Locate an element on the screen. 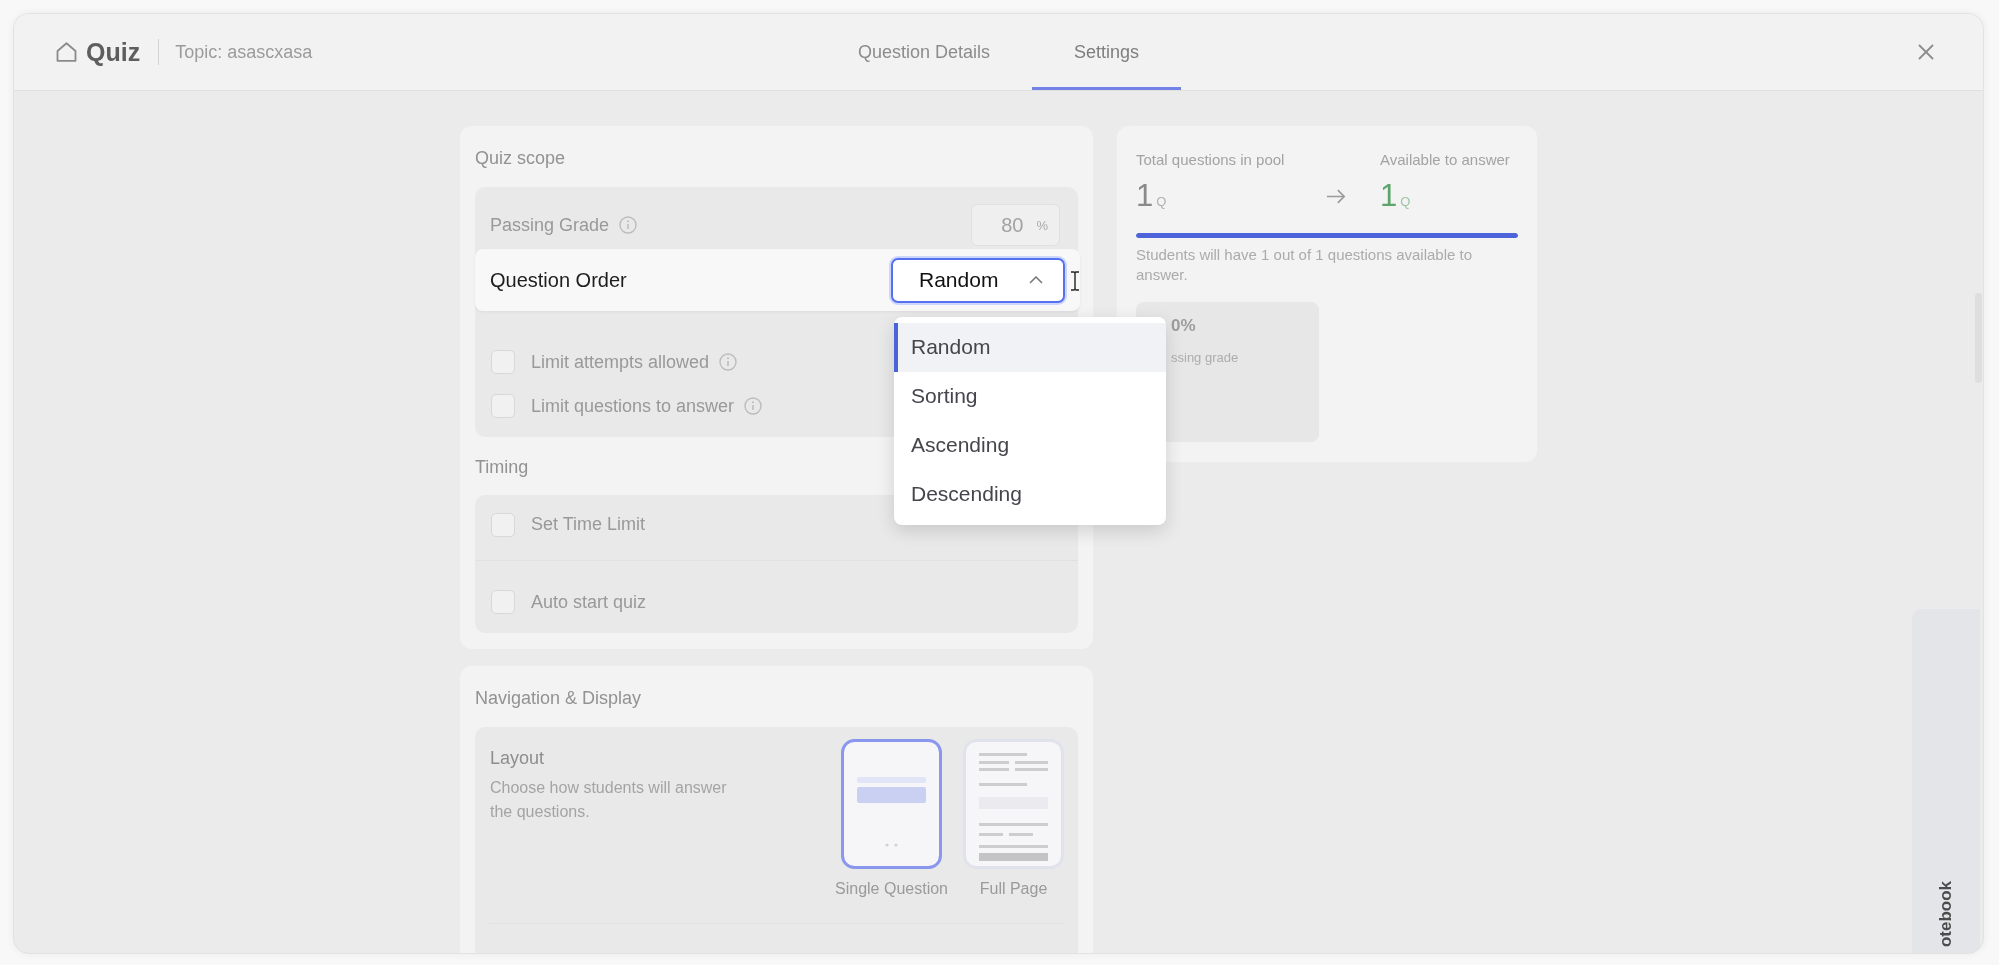  arrow-right-icon is located at coordinates (1336, 196).